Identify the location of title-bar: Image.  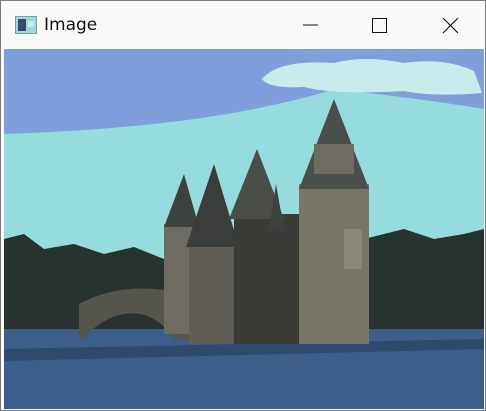
(243, 25).